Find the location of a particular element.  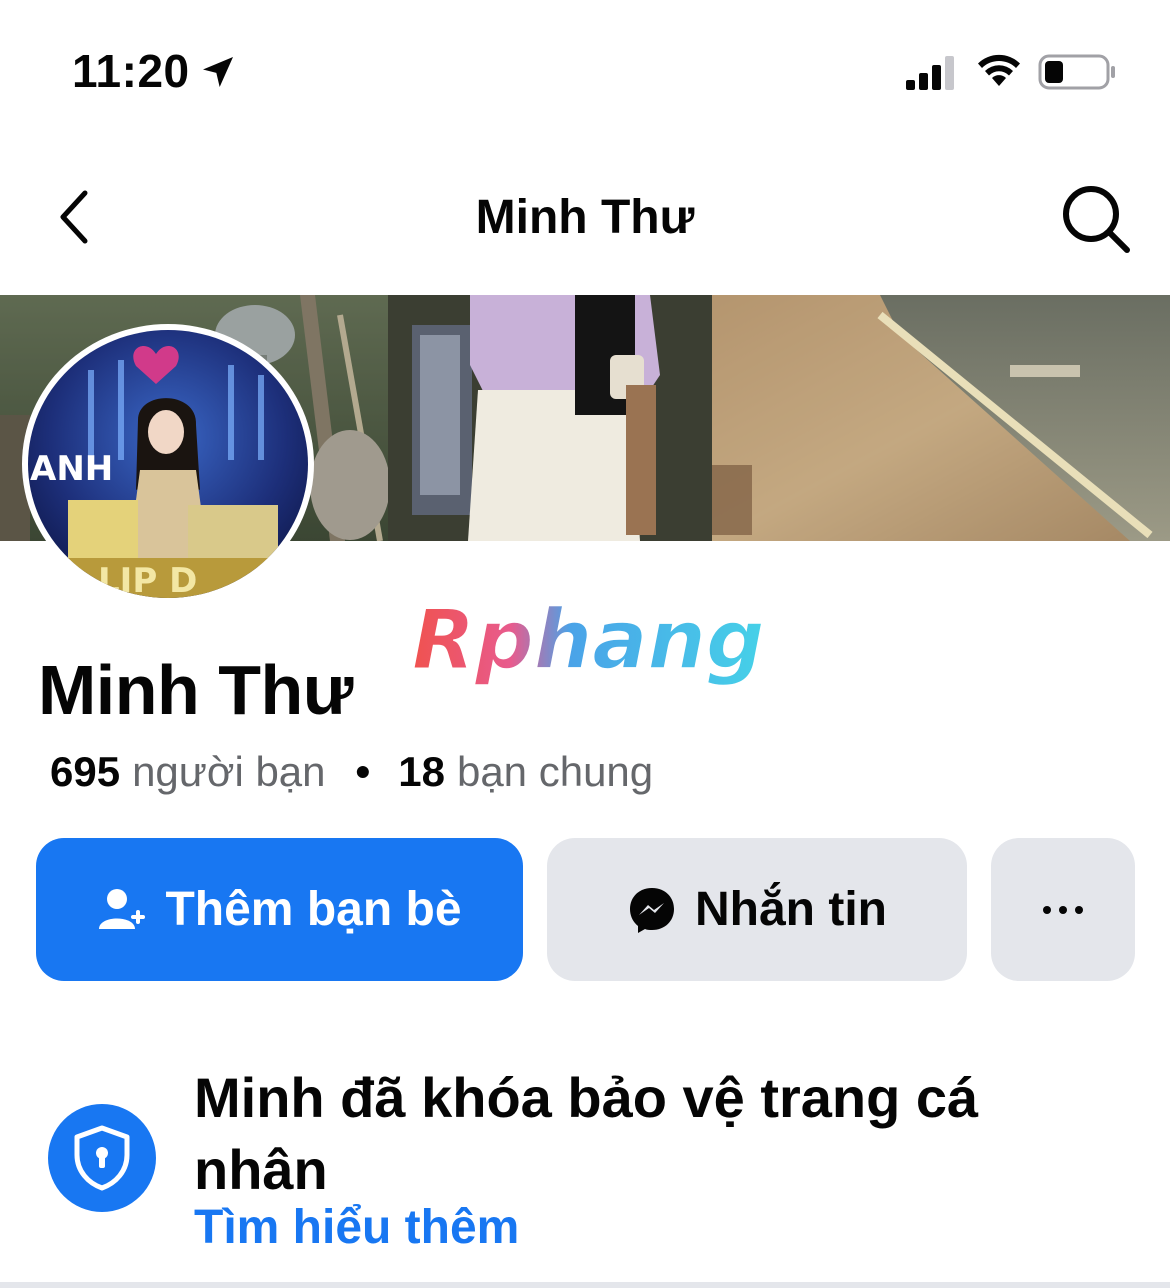

wifi-icon is located at coordinates (999, 70).